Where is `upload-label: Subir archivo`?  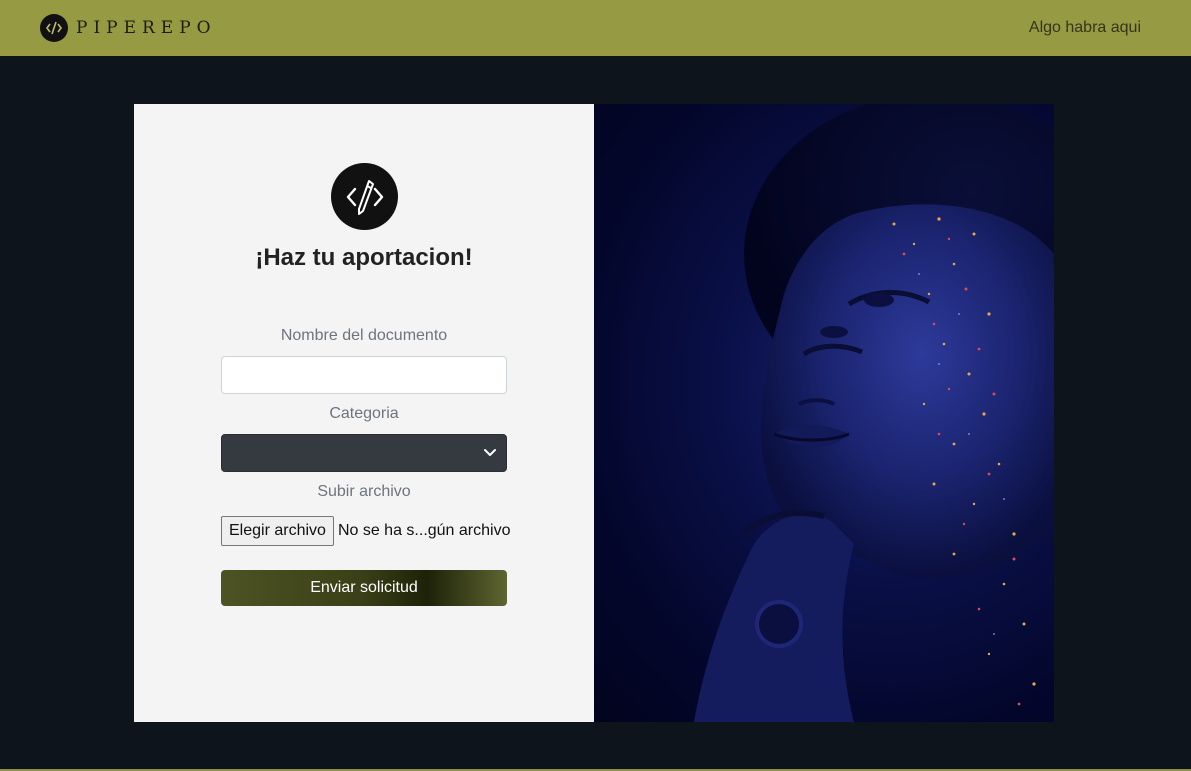
upload-label: Subir archivo is located at coordinates (364, 491).